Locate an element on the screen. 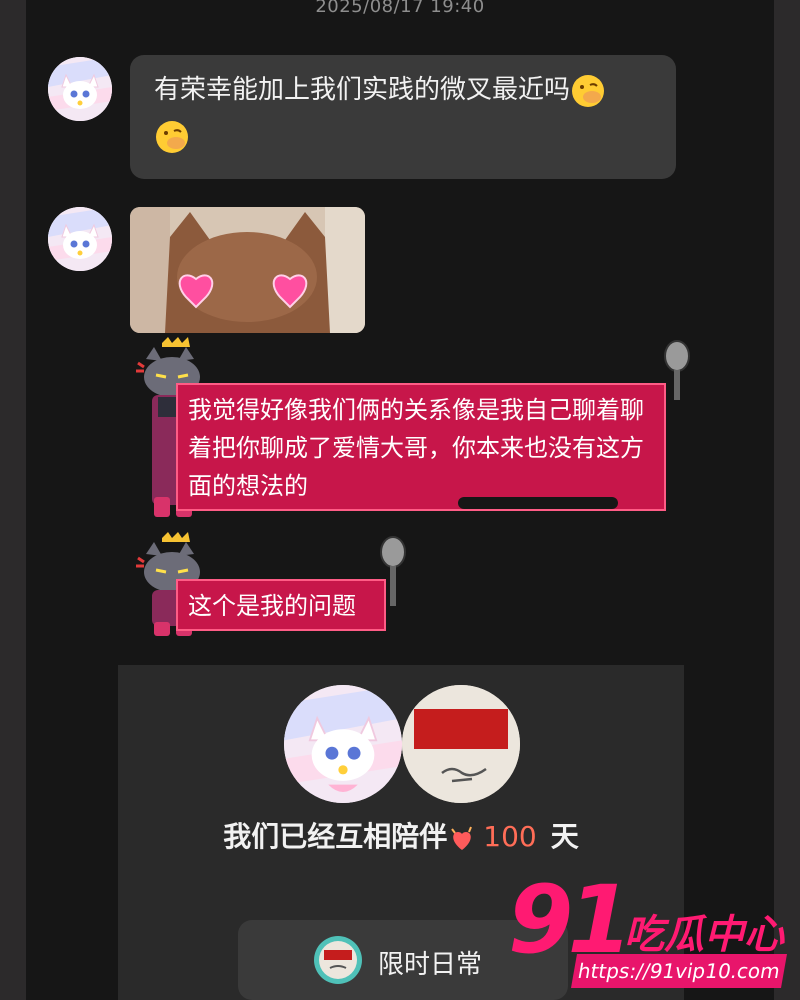 The image size is (800, 1000). image-message is located at coordinates (247, 270).